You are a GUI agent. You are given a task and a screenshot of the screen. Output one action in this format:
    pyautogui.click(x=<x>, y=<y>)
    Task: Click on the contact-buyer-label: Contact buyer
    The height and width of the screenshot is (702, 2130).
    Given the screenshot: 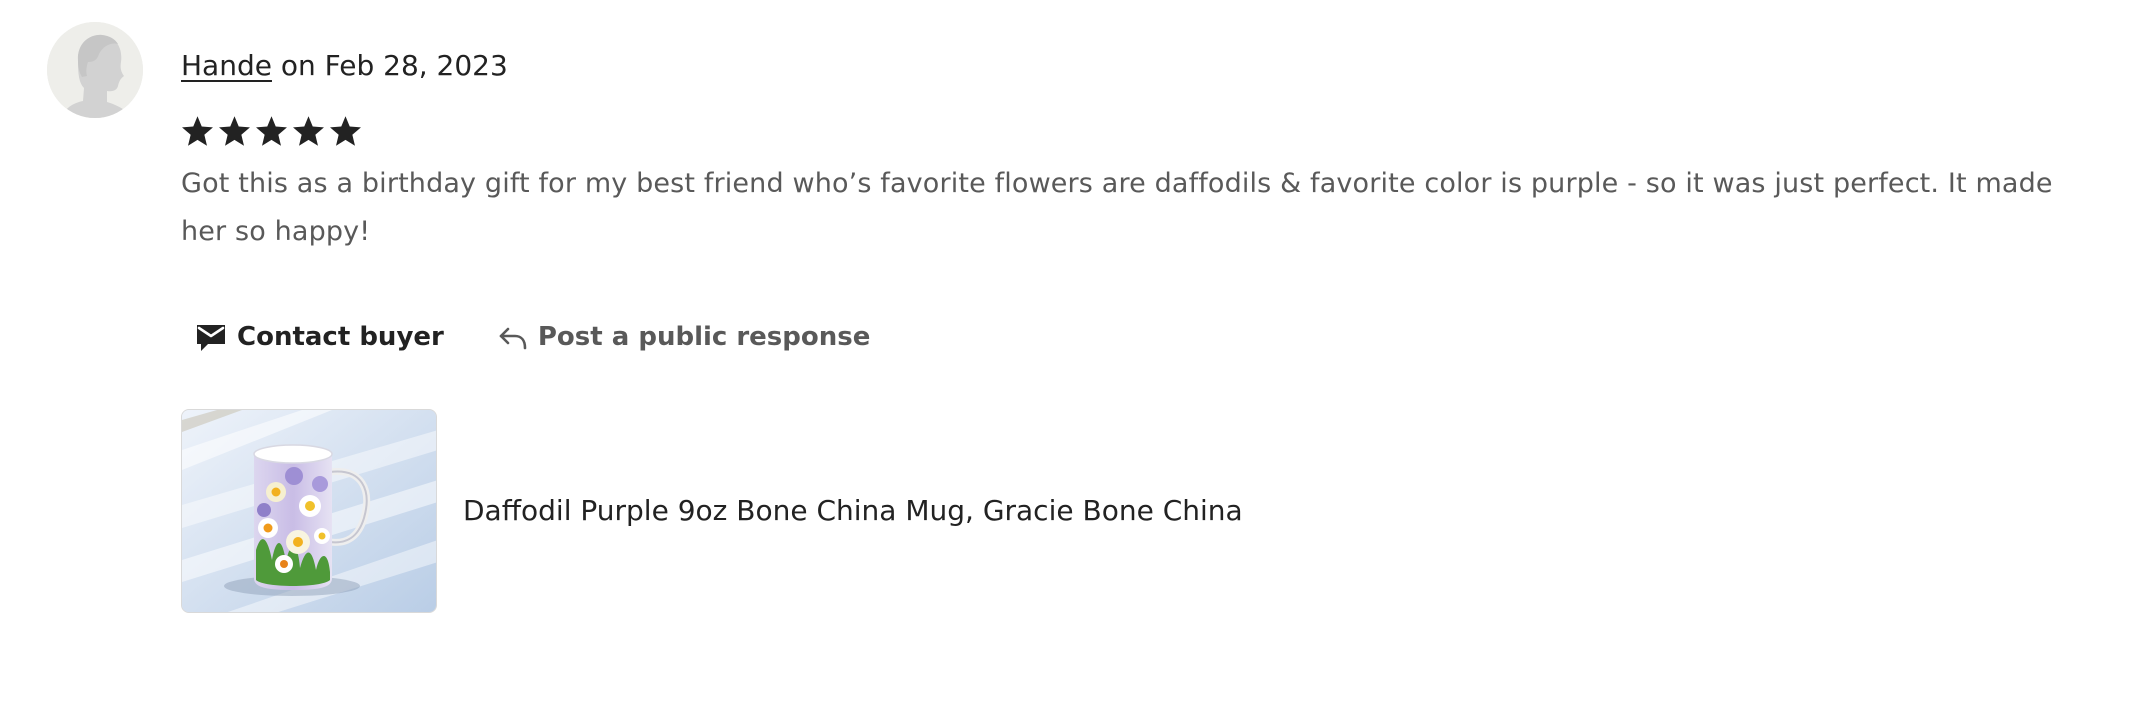 What is the action you would take?
    pyautogui.click(x=340, y=337)
    